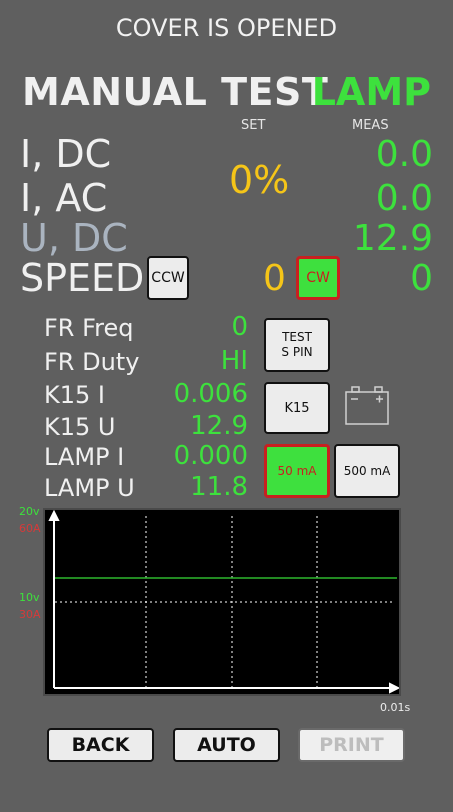  I want to click on k15-i-value: 0.006, so click(210, 394).